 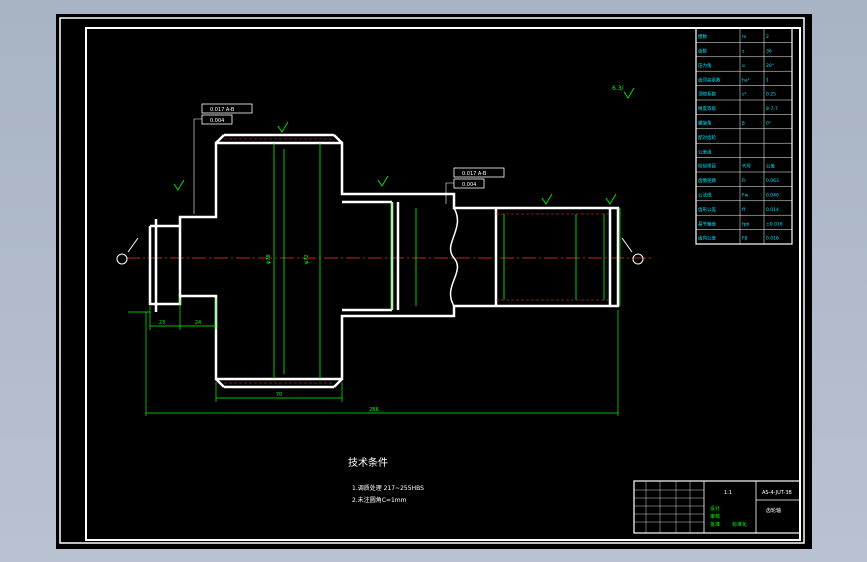 What do you see at coordinates (707, 166) in the screenshot?
I see `param-cell: 检验项目` at bounding box center [707, 166].